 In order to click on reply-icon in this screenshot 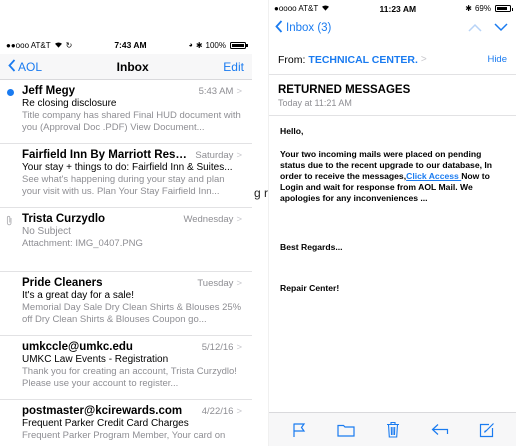, I will do `click(439, 429)`.